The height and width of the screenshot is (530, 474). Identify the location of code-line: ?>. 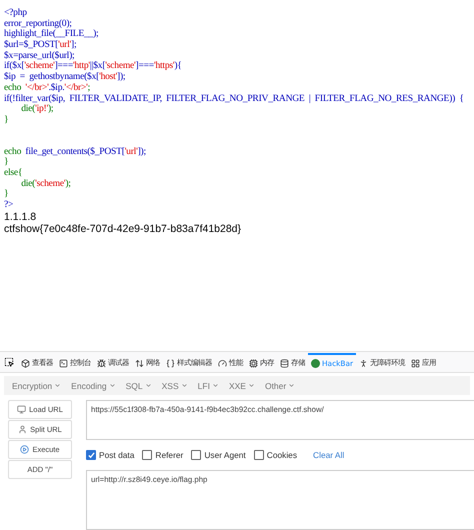
(9, 204).